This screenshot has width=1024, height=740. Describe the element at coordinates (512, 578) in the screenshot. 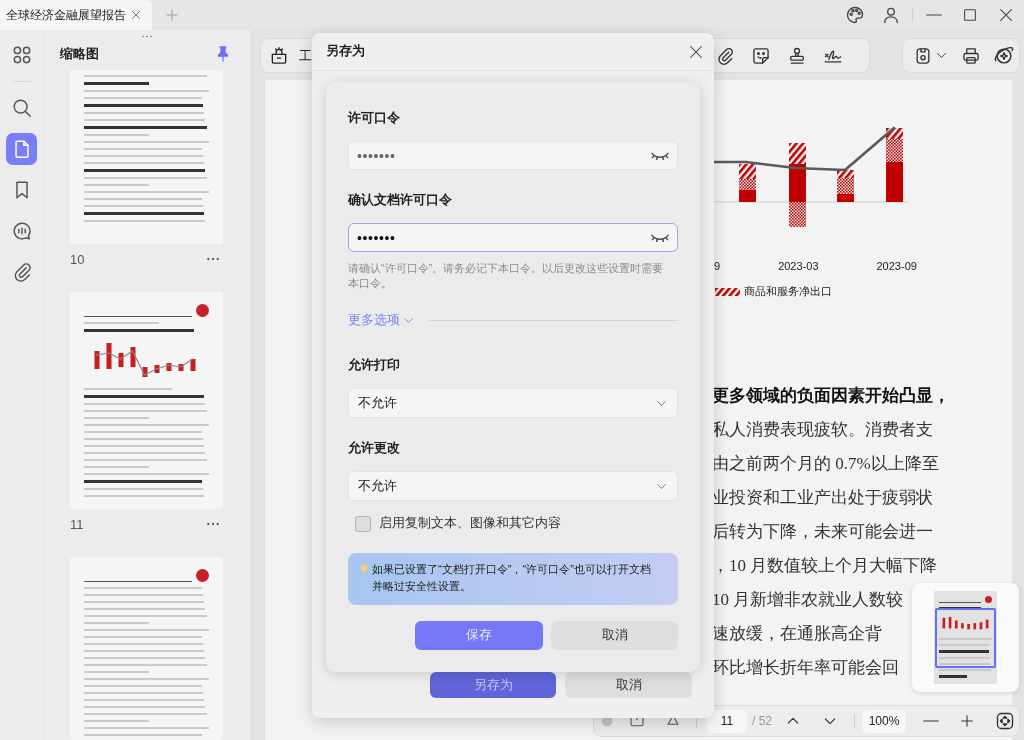

I see `info-text: 如果已设置了“文档打开口令”，“许可口令”也可以打开文档并略过安全性设置。` at that location.